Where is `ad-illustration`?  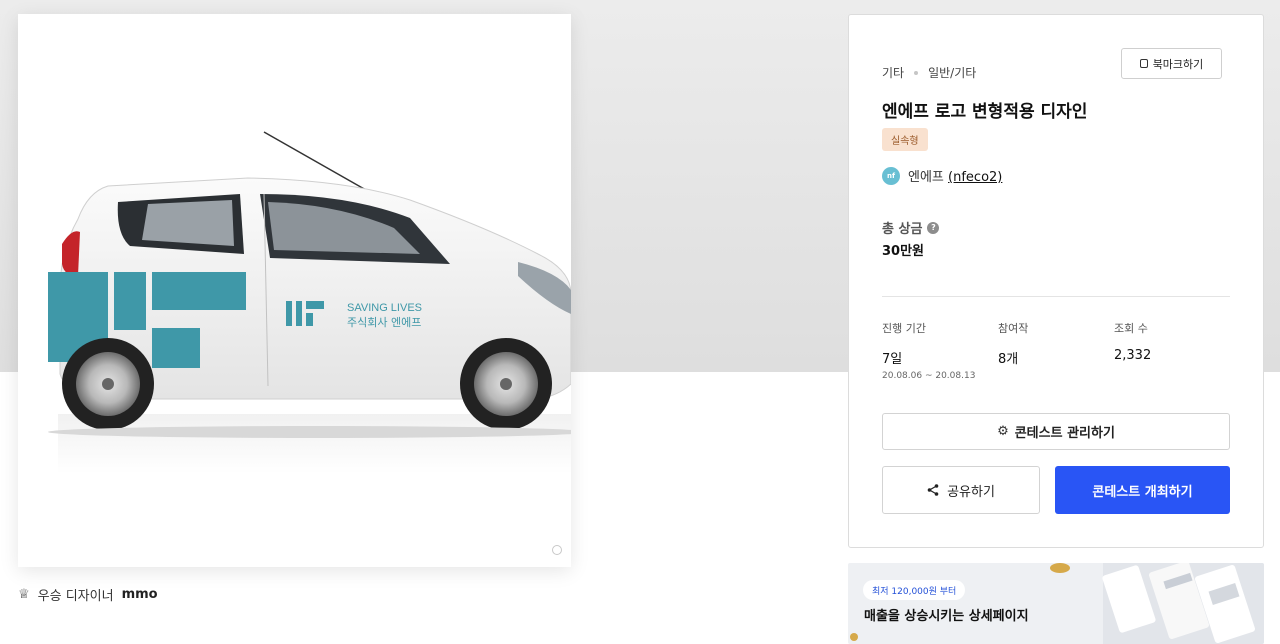
ad-illustration is located at coordinates (1057, 603).